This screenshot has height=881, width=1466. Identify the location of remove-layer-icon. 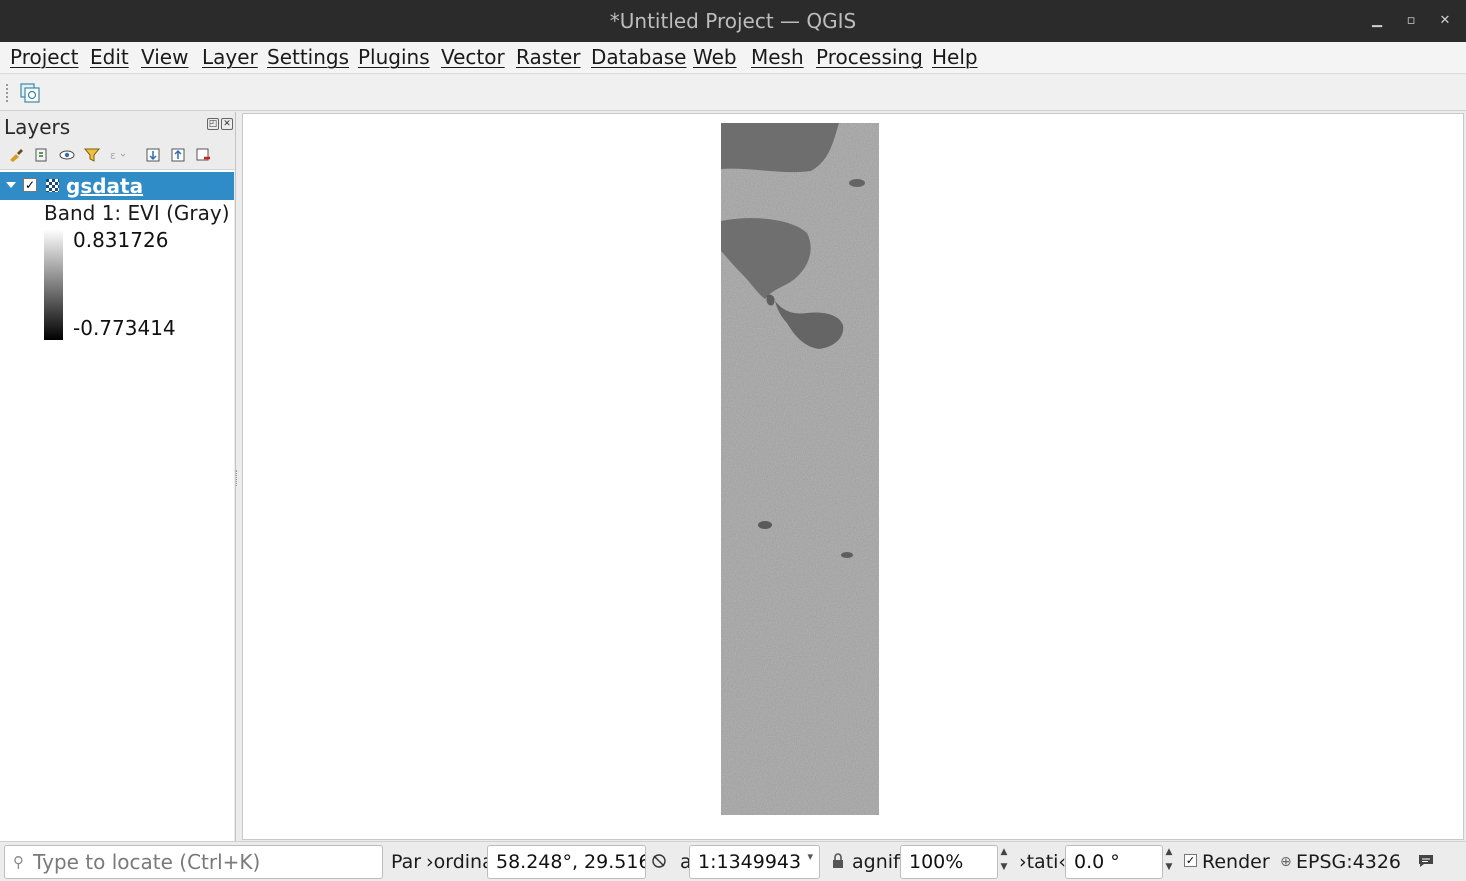
(203, 155).